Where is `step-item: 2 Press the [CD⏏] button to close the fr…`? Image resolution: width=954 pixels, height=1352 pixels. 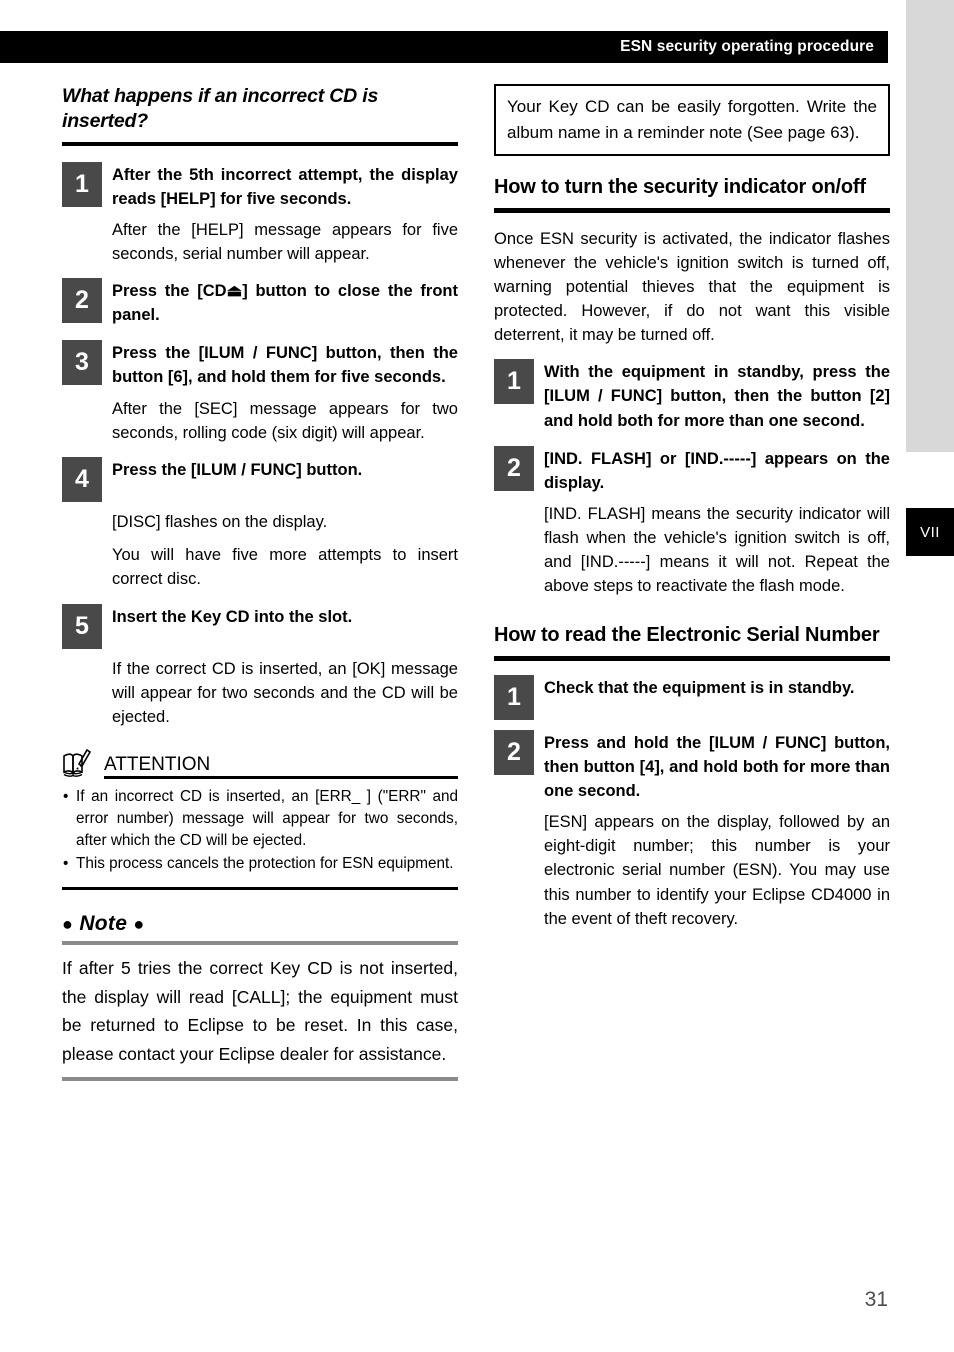
step-item: 2 Press the [CD⏏] button to close the fr… is located at coordinates (260, 302).